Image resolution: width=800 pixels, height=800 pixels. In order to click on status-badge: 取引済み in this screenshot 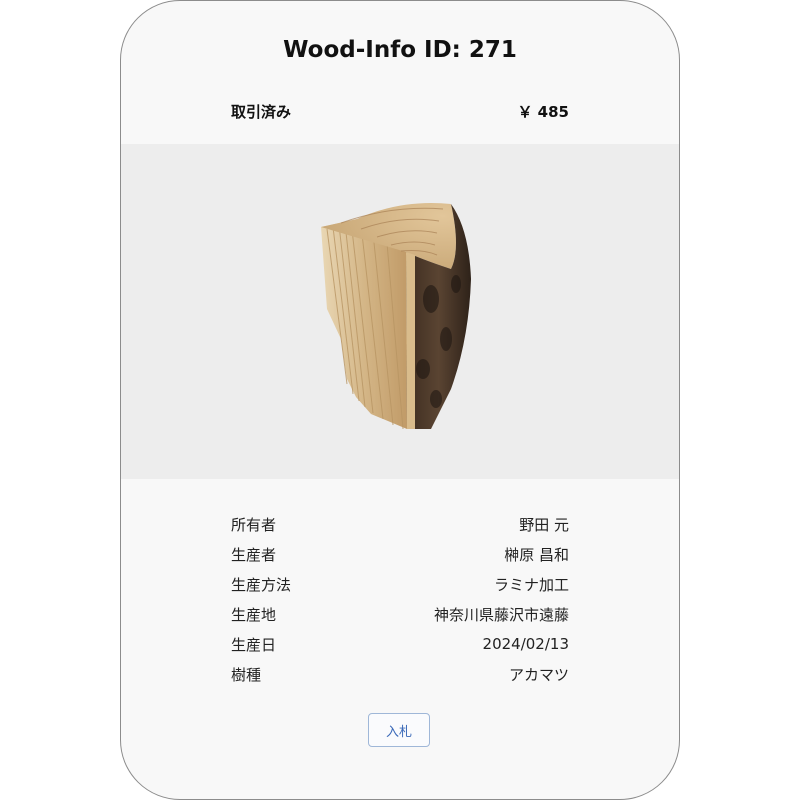, I will do `click(261, 112)`.